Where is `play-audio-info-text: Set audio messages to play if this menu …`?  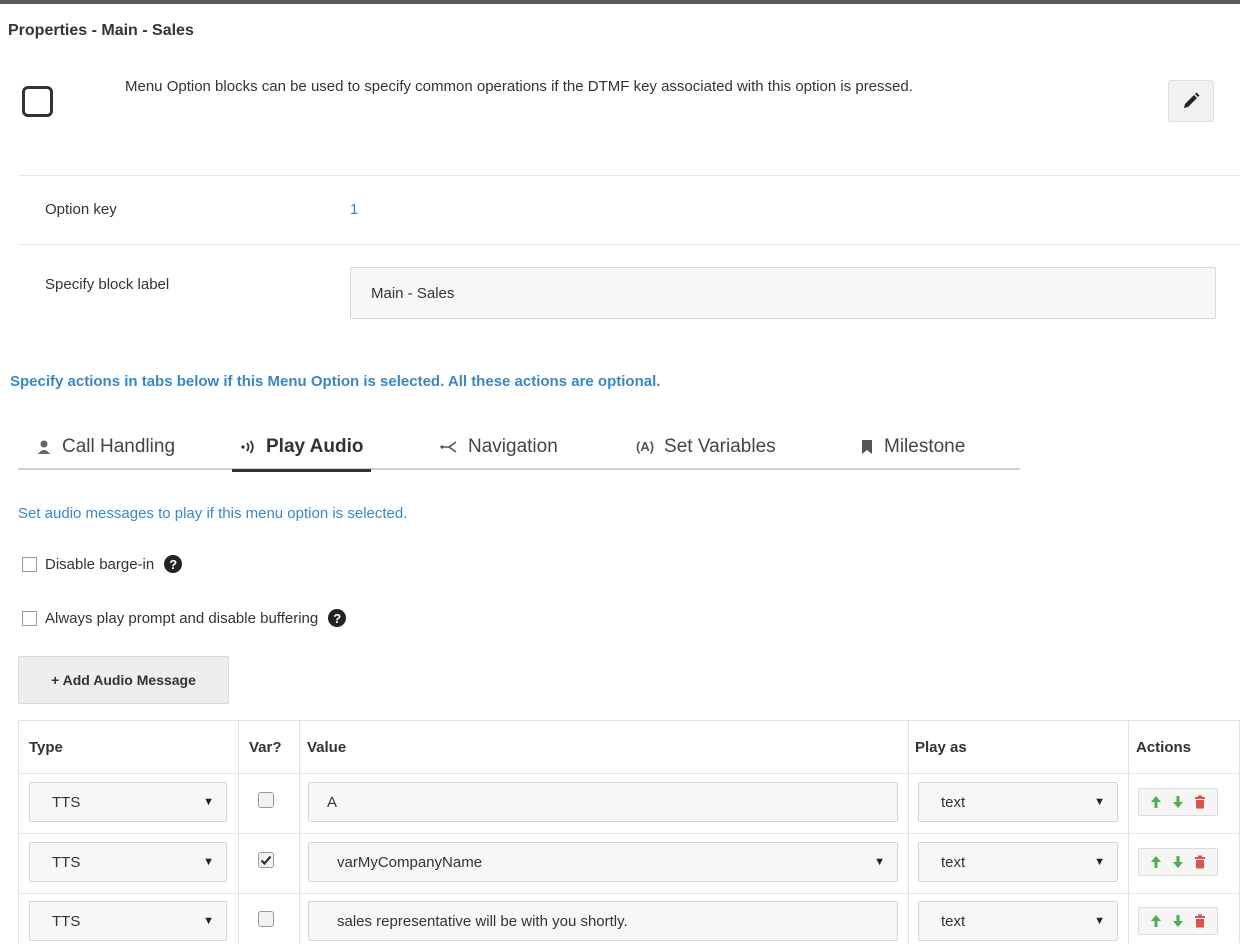
play-audio-info-text: Set audio messages to play if this menu … is located at coordinates (213, 513).